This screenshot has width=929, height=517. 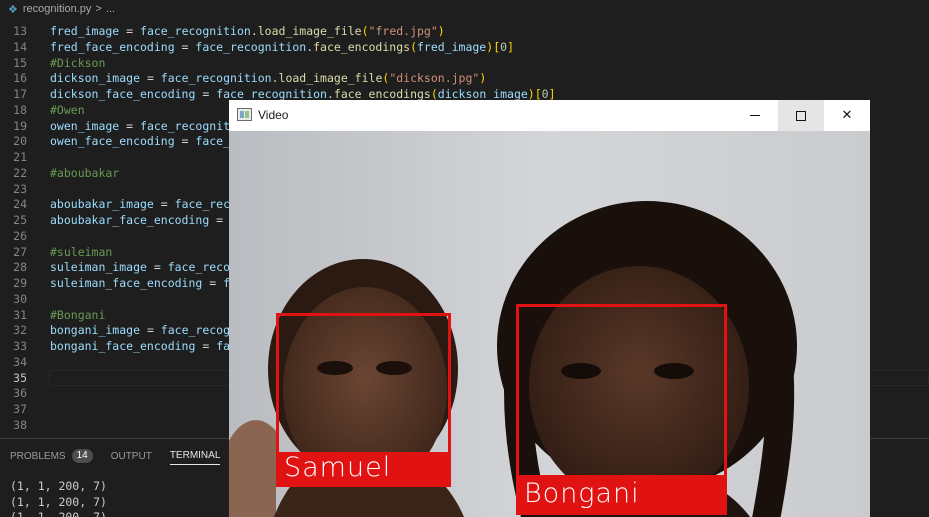 I want to click on line-code: #Bongani, so click(x=77, y=315).